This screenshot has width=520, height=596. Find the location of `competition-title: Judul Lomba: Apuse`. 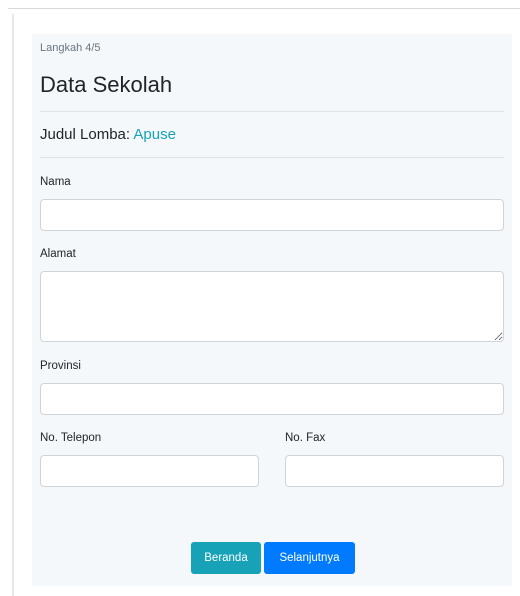

competition-title: Judul Lomba: Apuse is located at coordinates (108, 134).